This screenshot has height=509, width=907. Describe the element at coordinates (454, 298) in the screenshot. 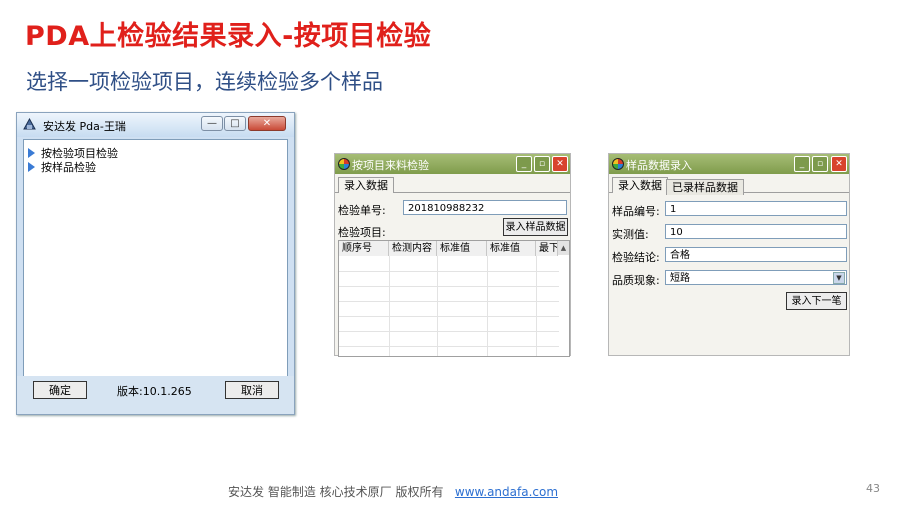

I see `items-grid: 顺序号 检测内容 标准值 标准值 最下 ▲` at that location.